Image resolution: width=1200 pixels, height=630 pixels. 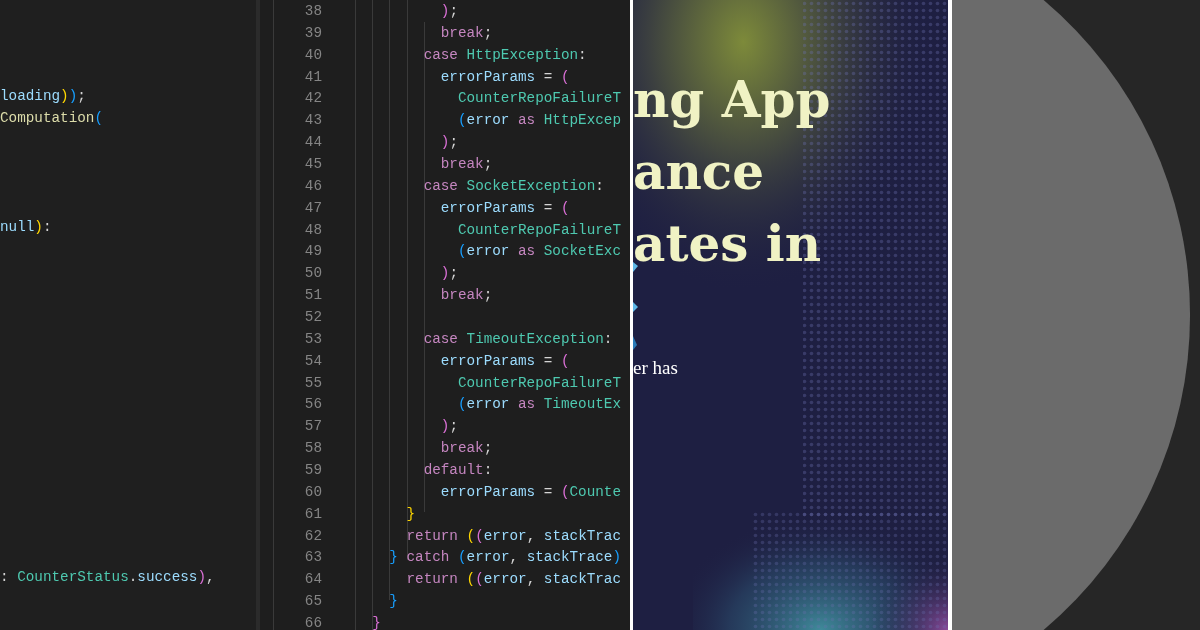 I want to click on line-number: 52, so click(x=312, y=318).